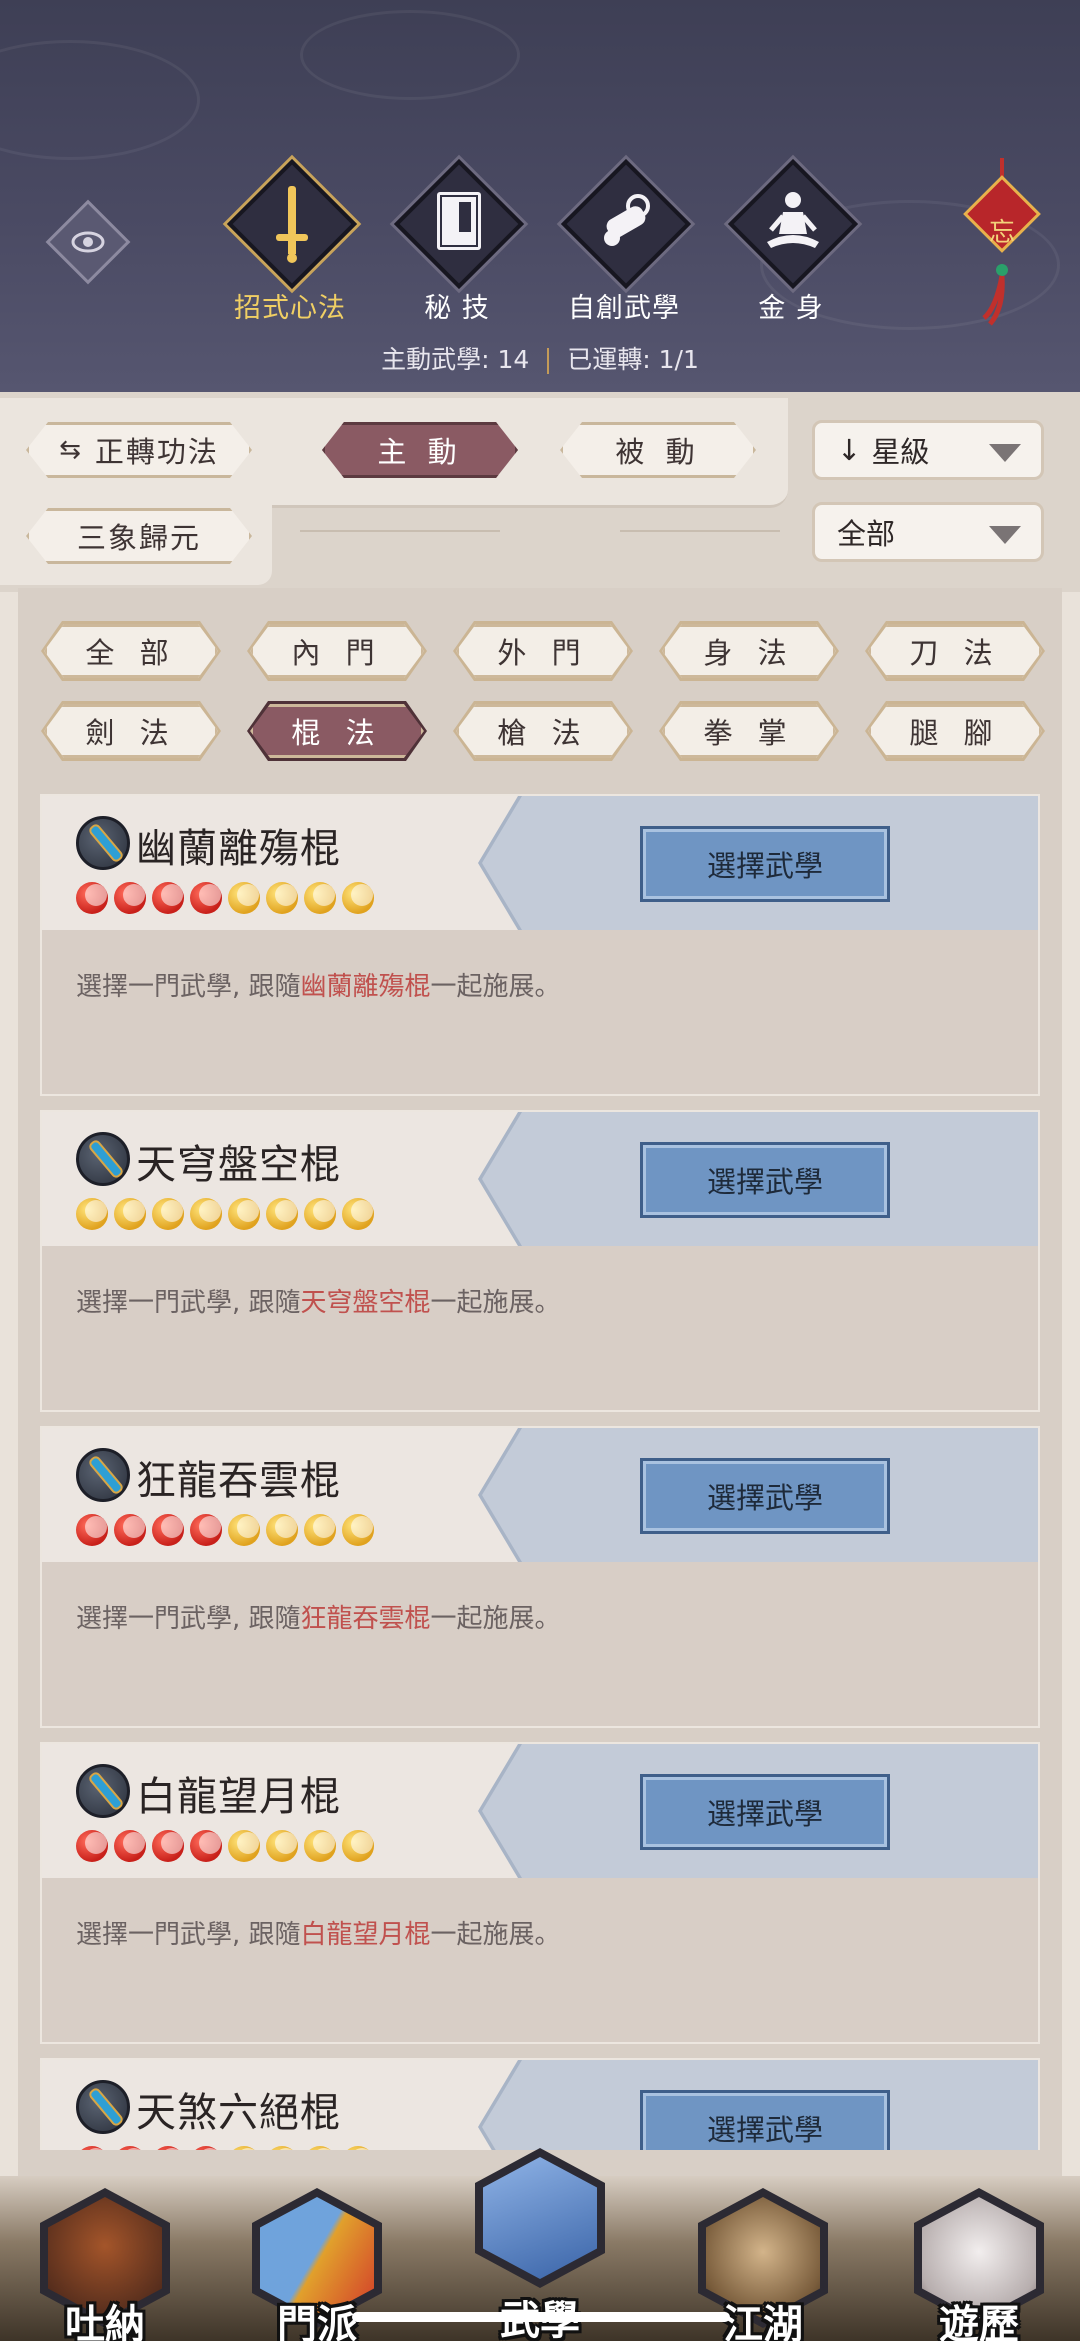  I want to click on swap-arrows-icon: ⇆, so click(70, 450).